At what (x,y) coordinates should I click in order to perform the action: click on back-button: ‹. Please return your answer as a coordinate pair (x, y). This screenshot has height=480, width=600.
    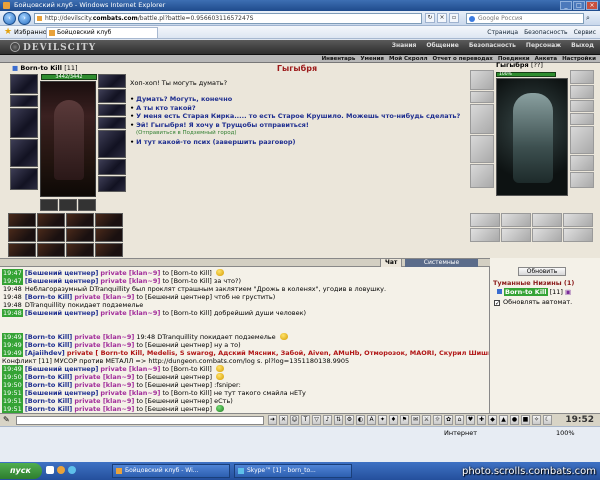
    Looking at the image, I should click on (9, 18).